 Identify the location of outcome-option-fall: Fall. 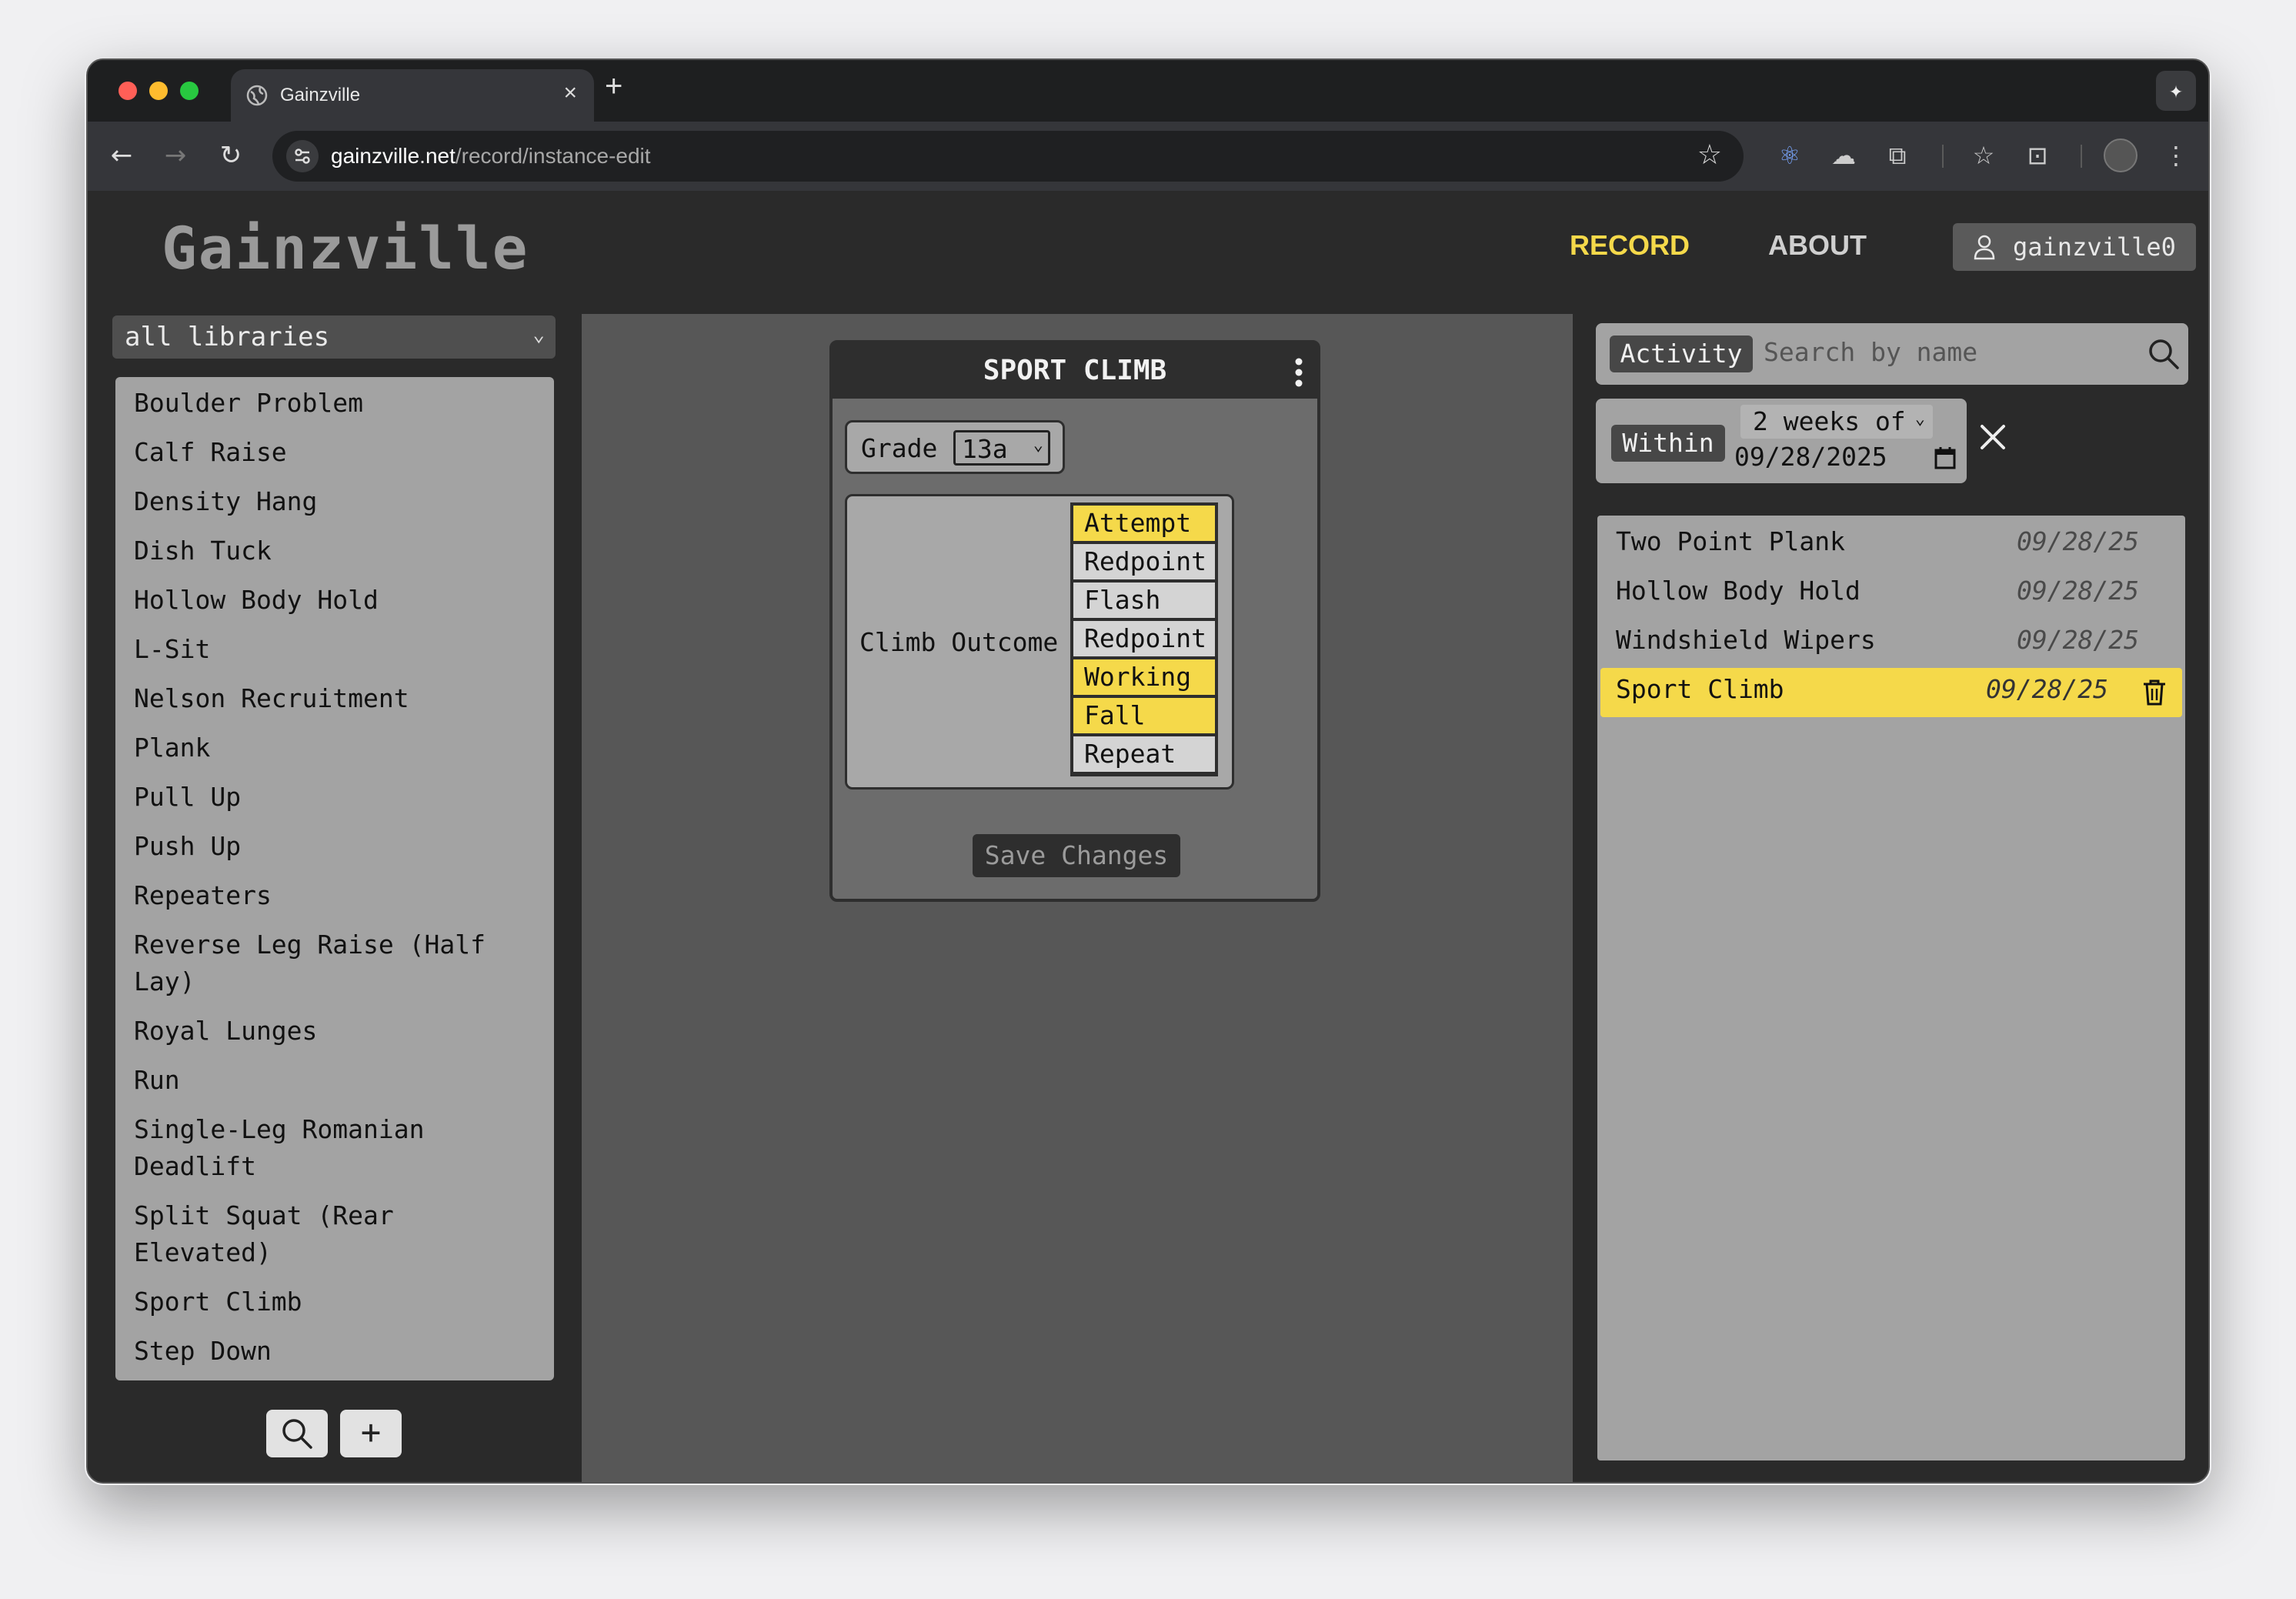
(1144, 716).